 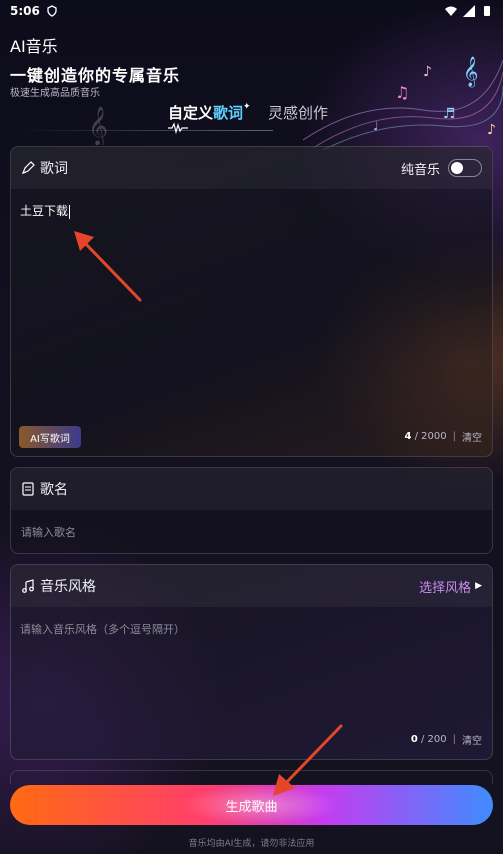 What do you see at coordinates (50, 437) in the screenshot?
I see `ai-write-lyrics-button: AI写歌词` at bounding box center [50, 437].